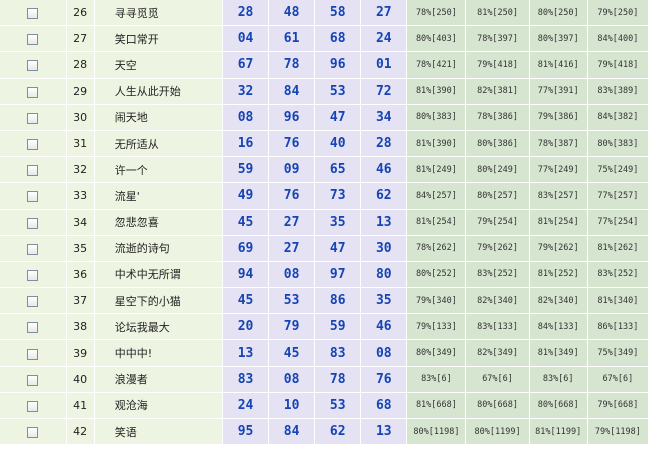  I want to click on rate-cell: 81%[340], so click(618, 301).